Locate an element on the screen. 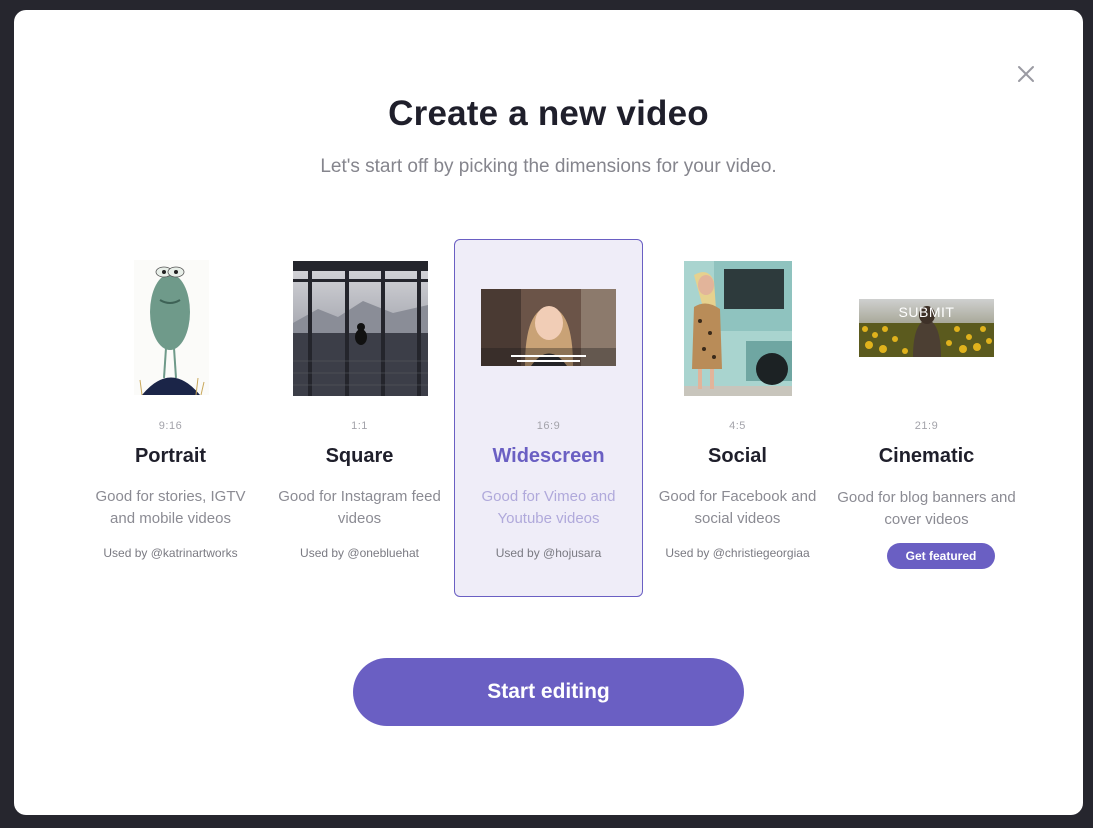  used-by-credit: Used by @onebluehat is located at coordinates (359, 553).